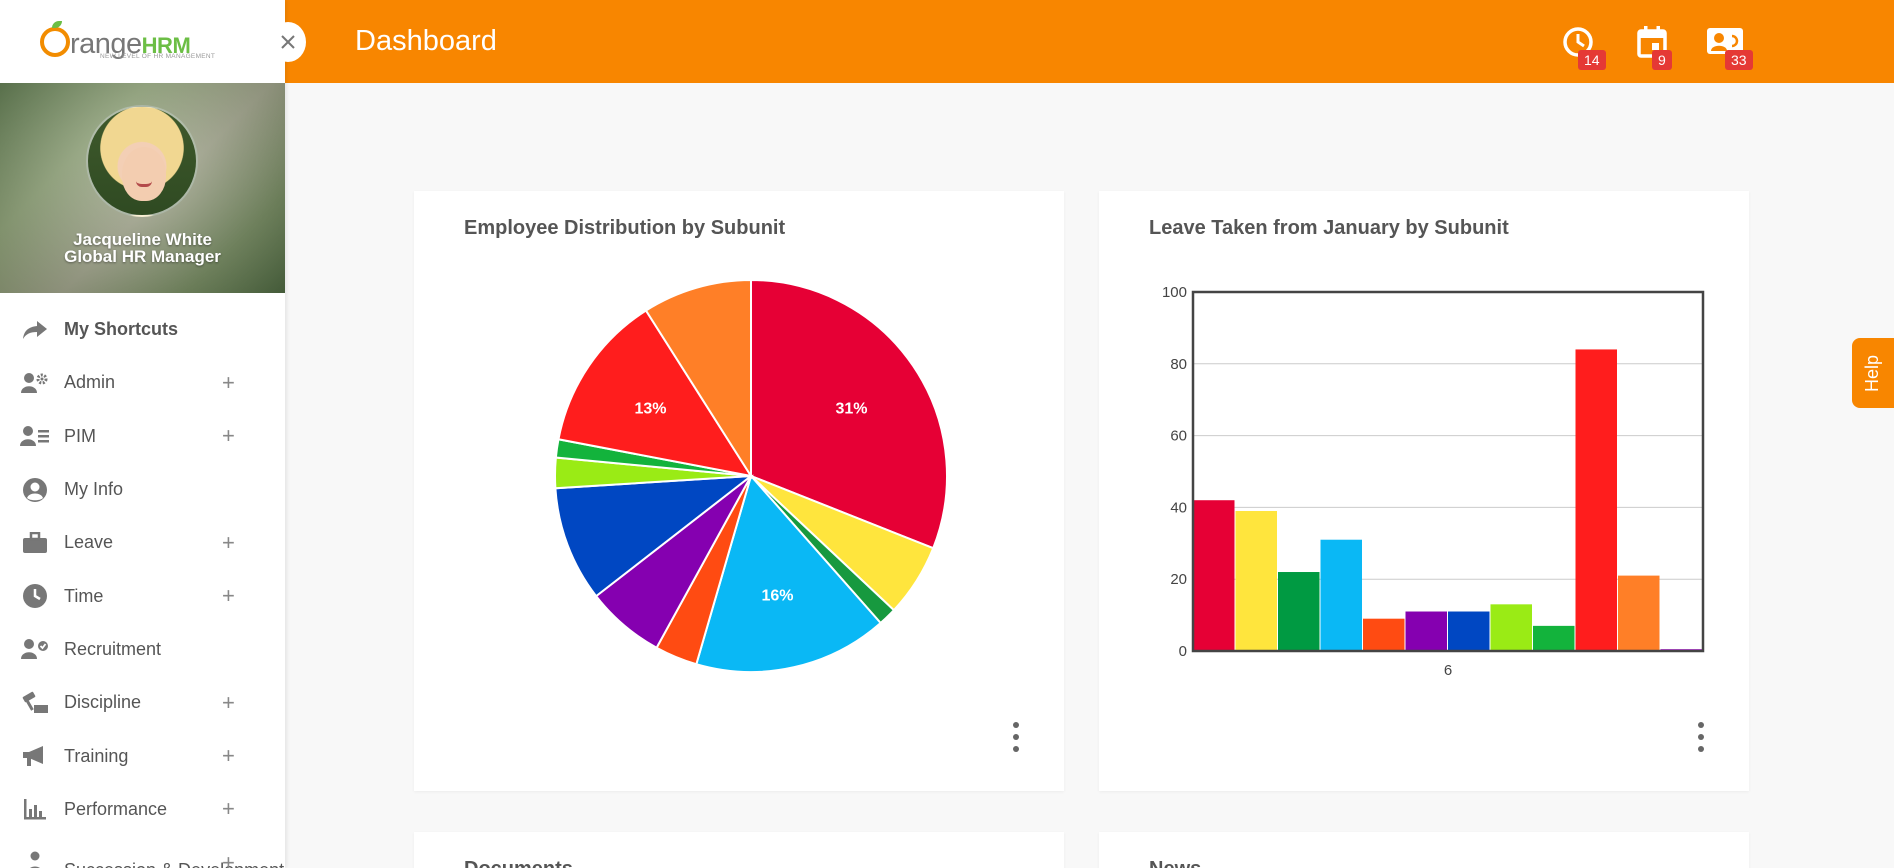  I want to click on bar-chart-icon, so click(35, 809).